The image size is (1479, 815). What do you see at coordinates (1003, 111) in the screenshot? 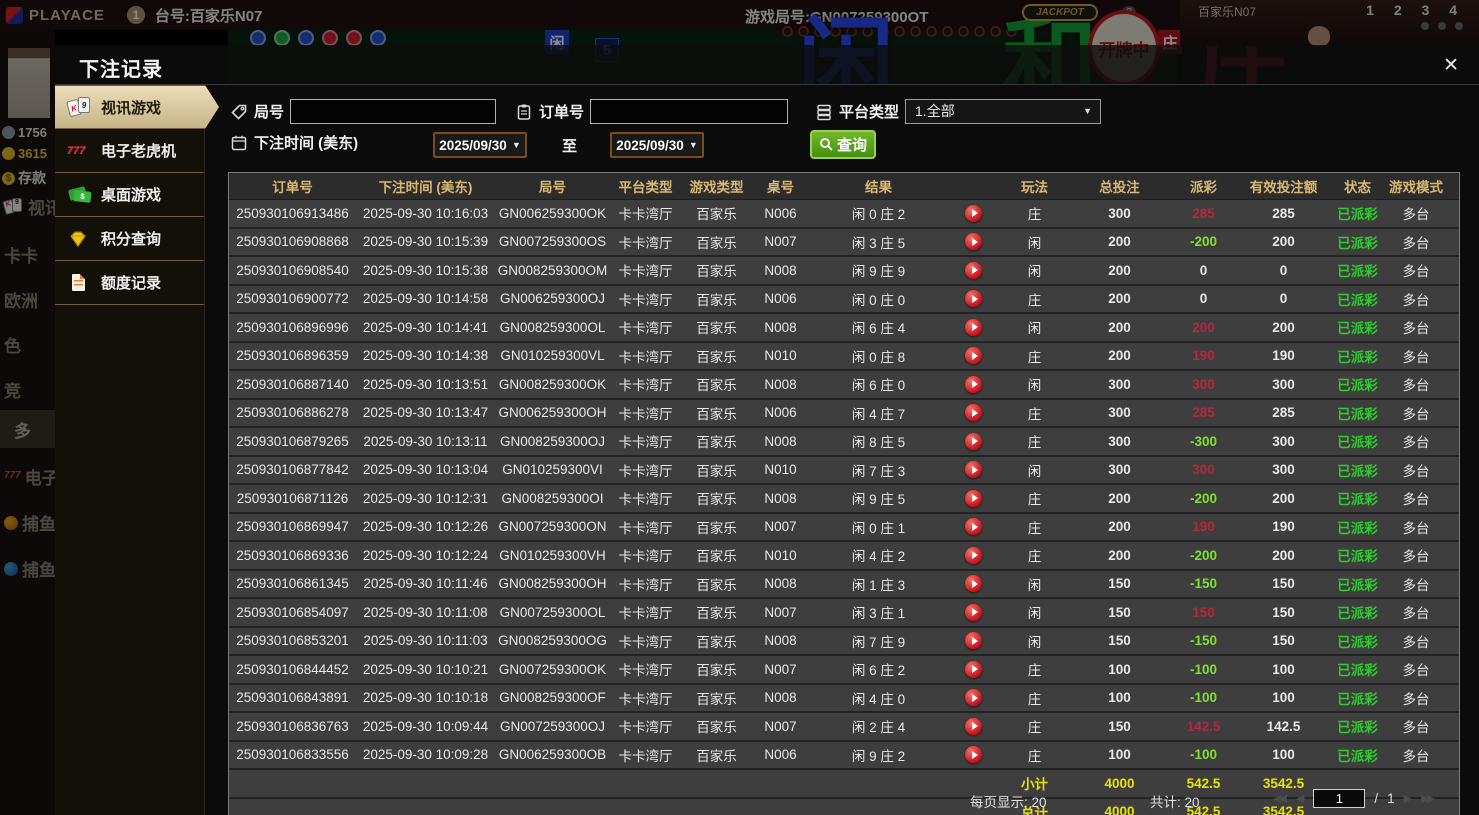
I see `platform-type-select: 1.全部` at bounding box center [1003, 111].